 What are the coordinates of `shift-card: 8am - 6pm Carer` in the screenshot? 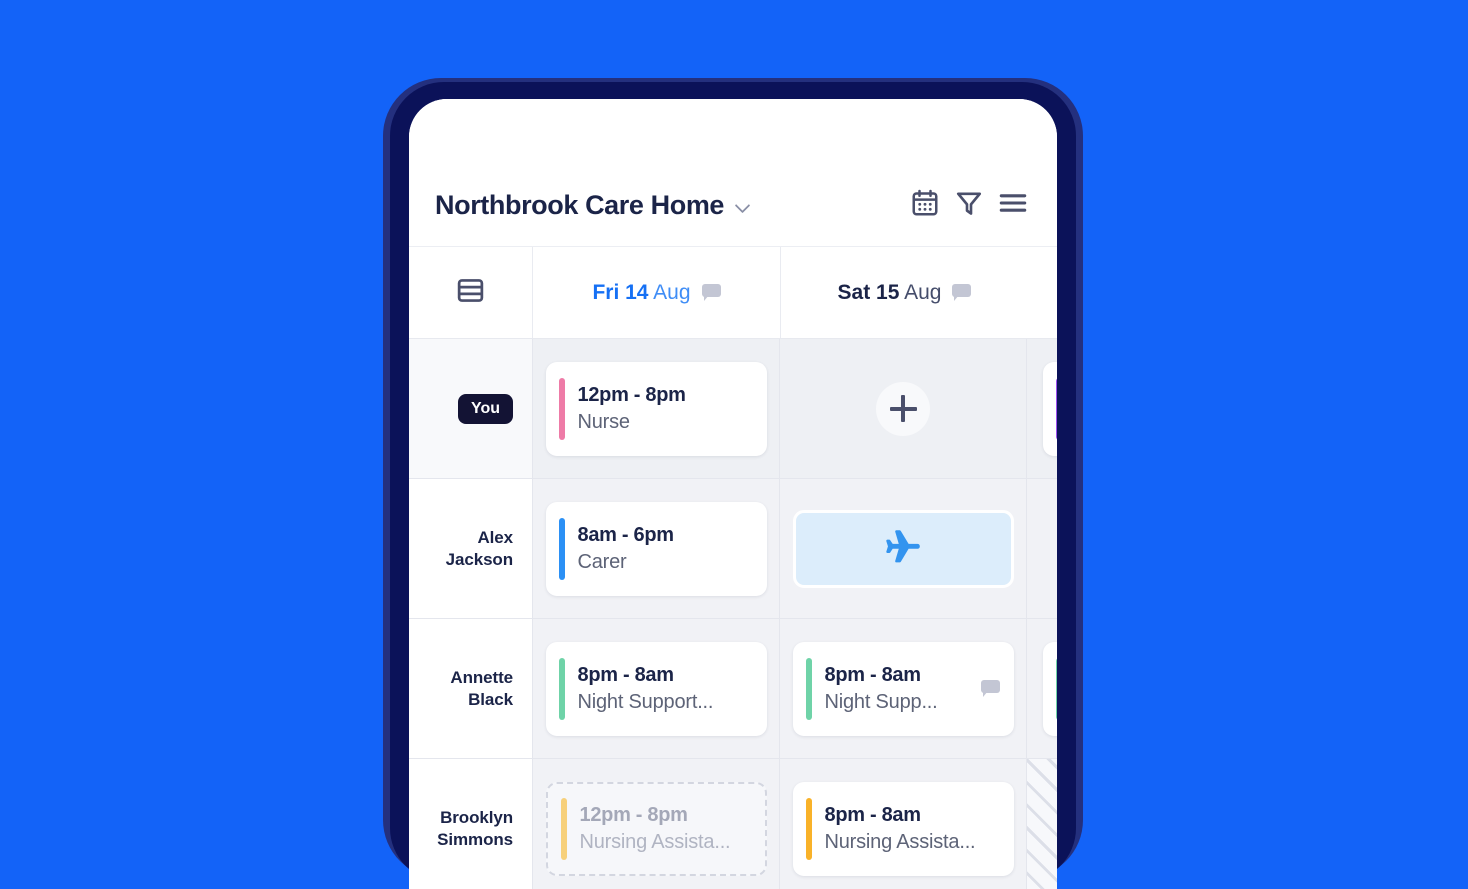 It's located at (656, 548).